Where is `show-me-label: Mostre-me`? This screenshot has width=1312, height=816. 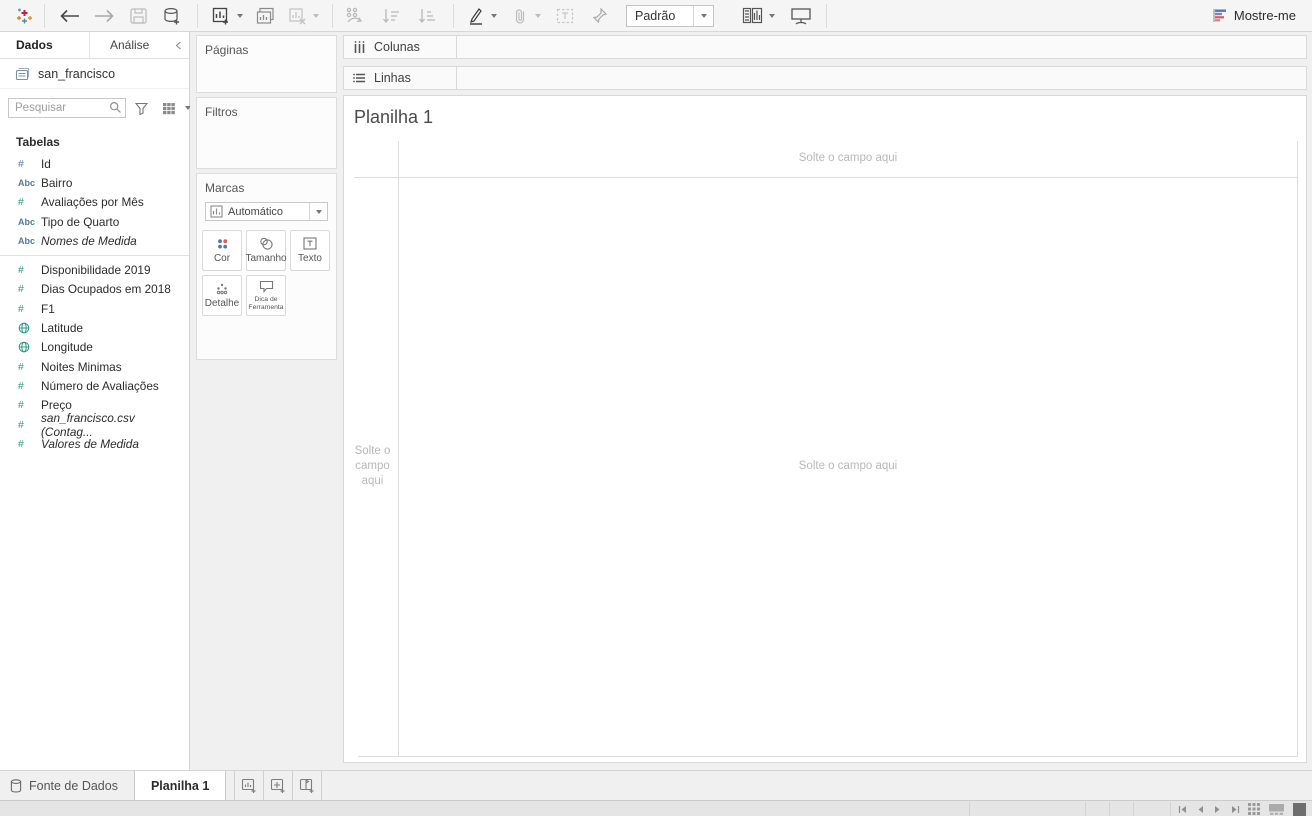 show-me-label: Mostre-me is located at coordinates (1264, 15).